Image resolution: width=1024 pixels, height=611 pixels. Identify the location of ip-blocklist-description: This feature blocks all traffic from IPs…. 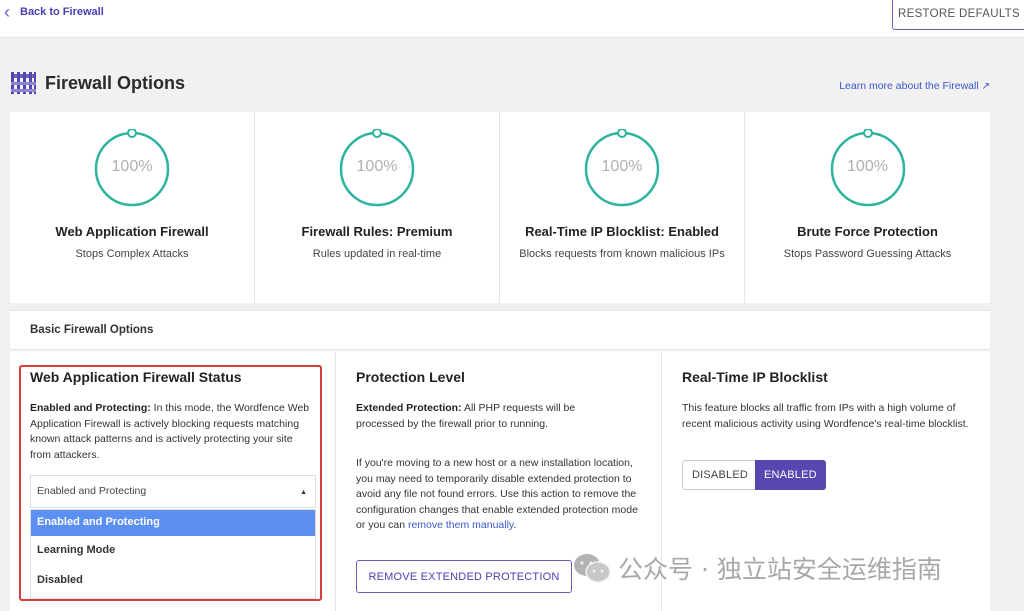
(825, 416).